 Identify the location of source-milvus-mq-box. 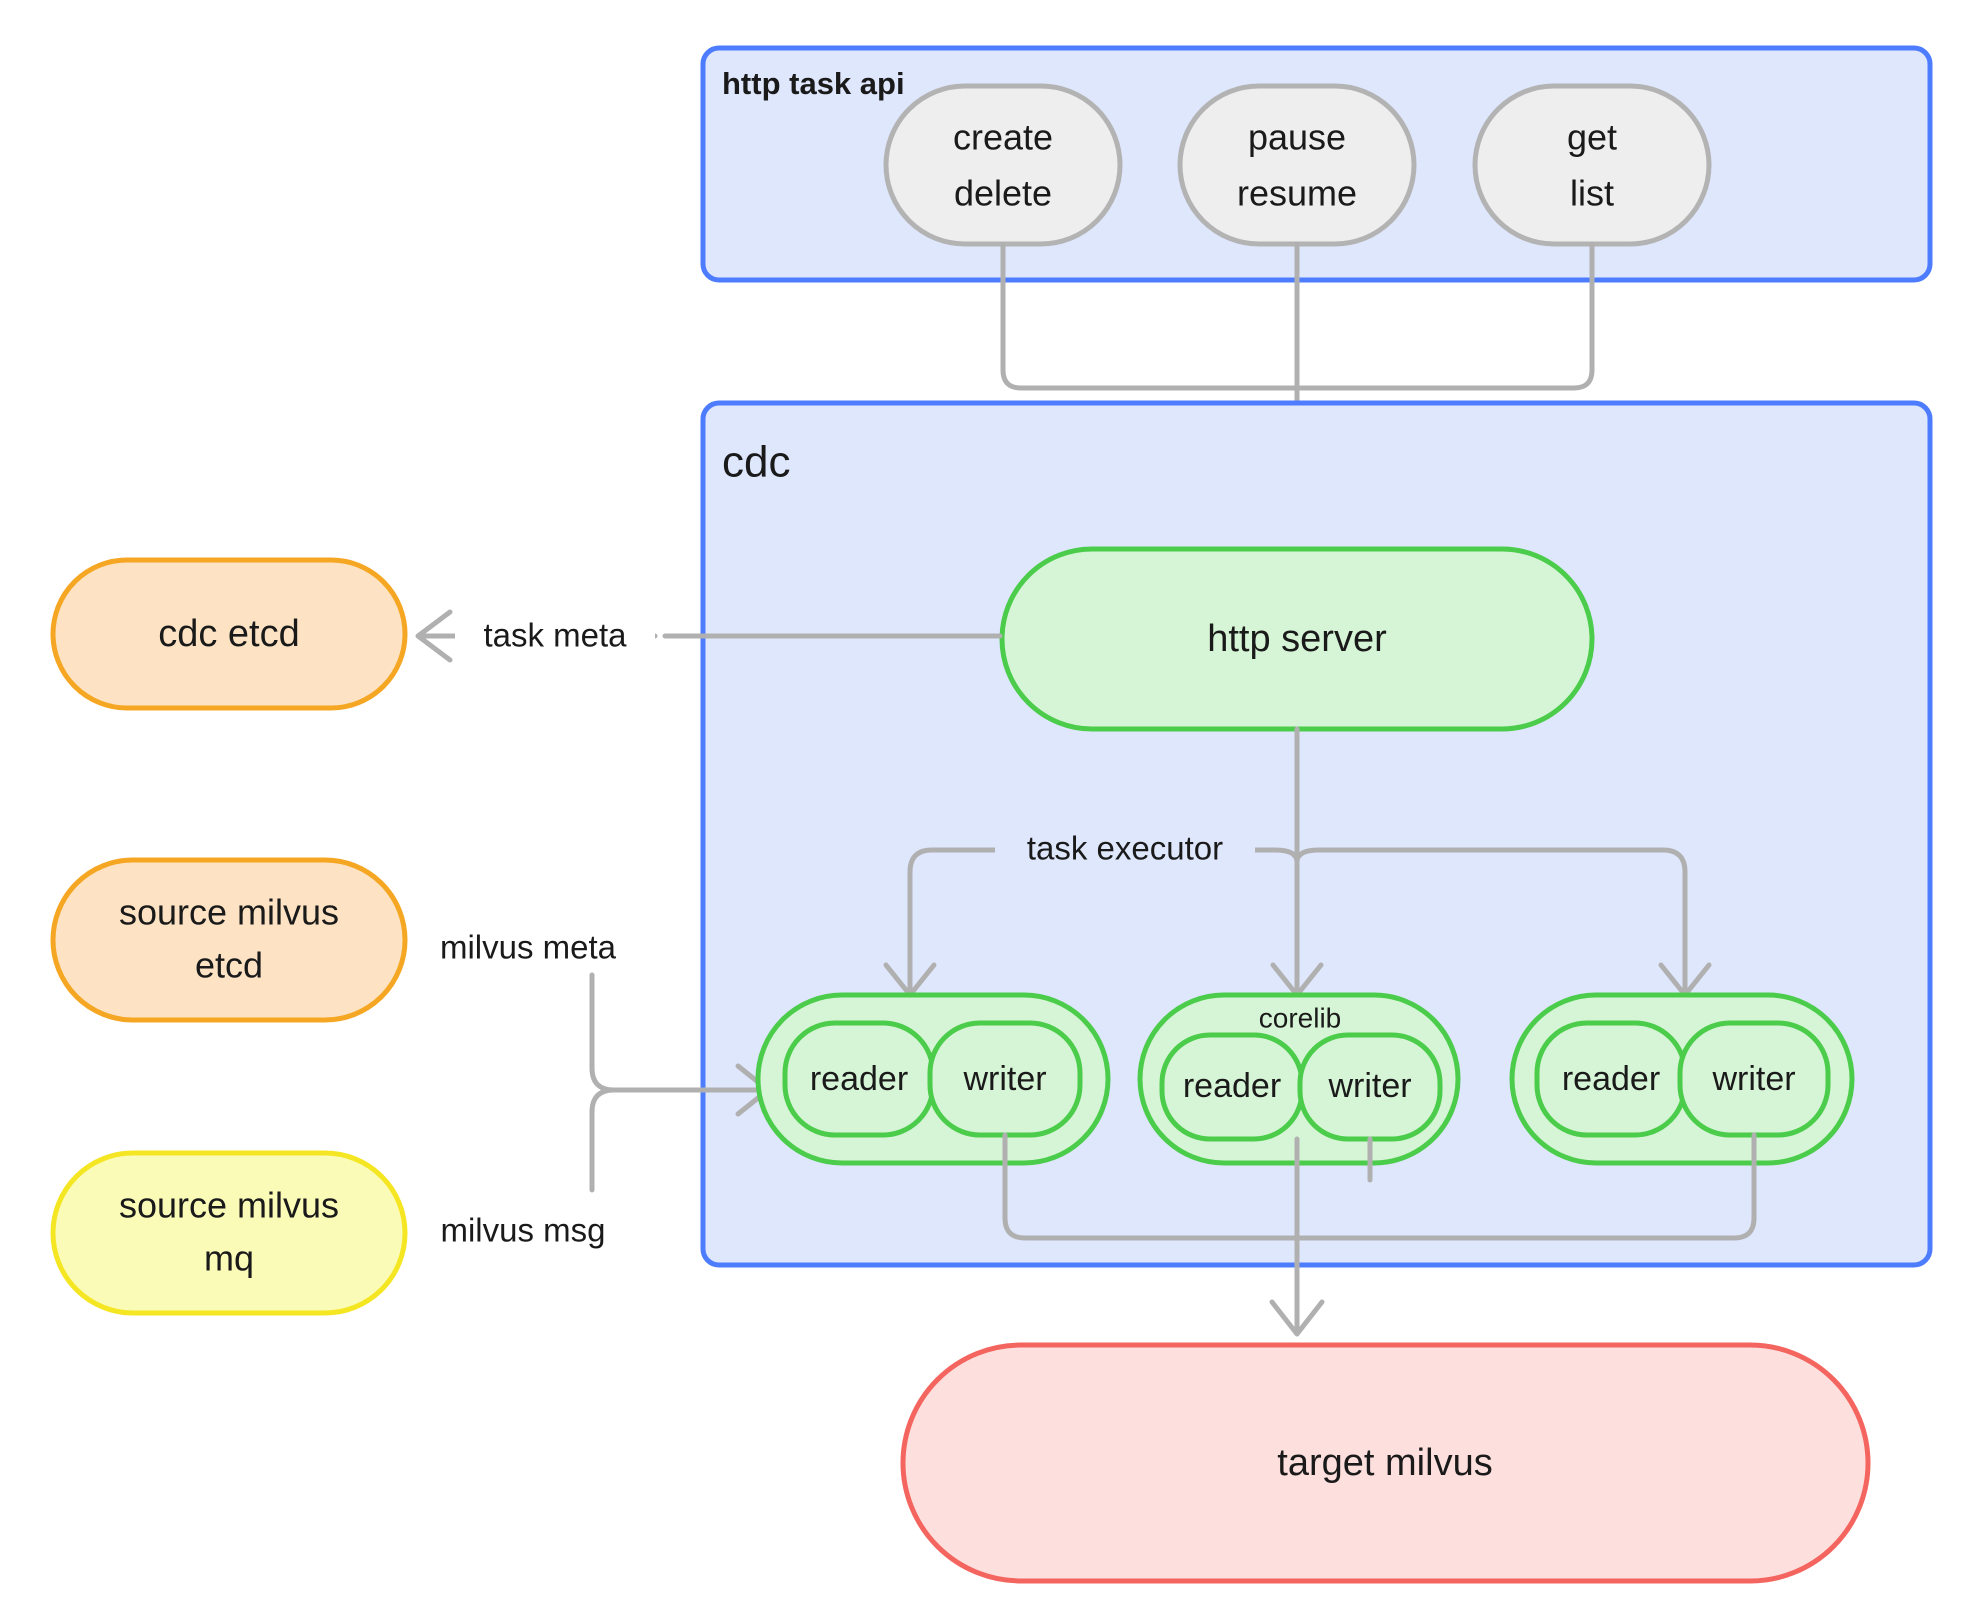
(229, 1233).